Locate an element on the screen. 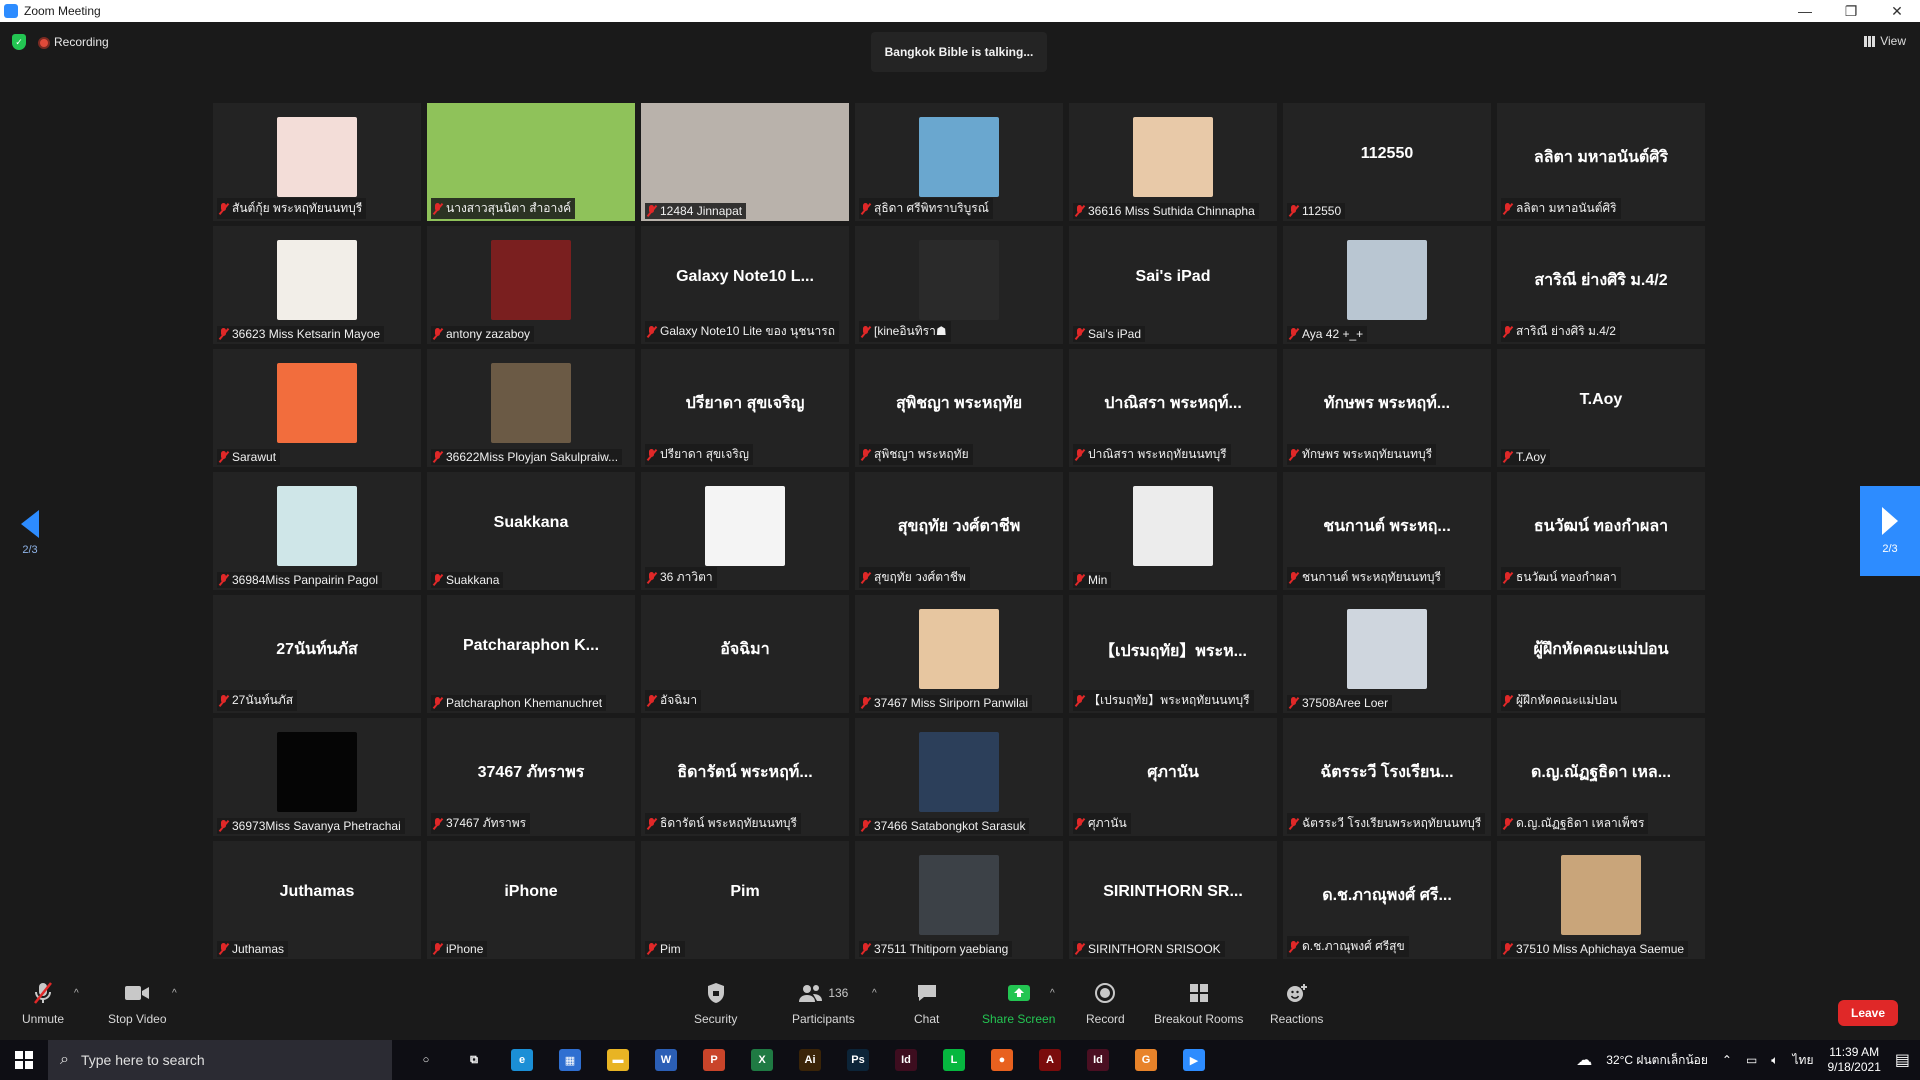 The width and height of the screenshot is (1920, 1080). excel-taskbar-button: X is located at coordinates (762, 1060).